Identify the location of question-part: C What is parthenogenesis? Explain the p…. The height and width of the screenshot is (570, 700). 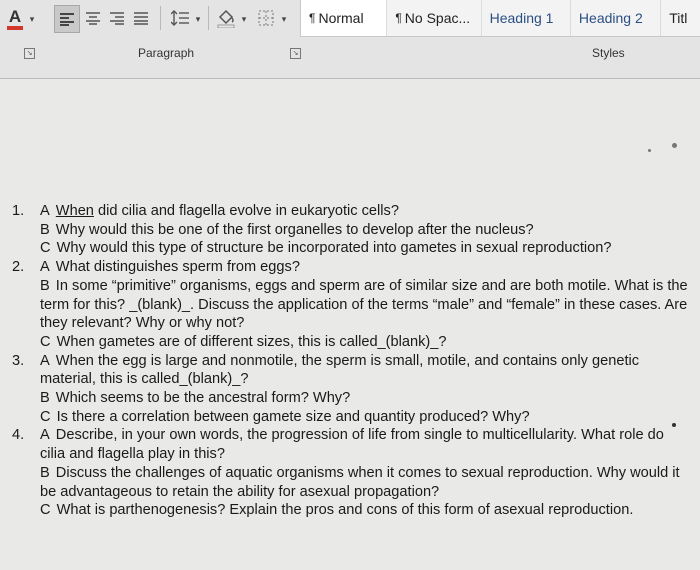
(337, 510).